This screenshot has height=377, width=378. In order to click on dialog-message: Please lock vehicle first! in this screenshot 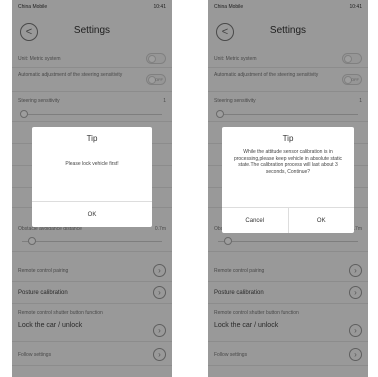, I will do `click(92, 164)`.